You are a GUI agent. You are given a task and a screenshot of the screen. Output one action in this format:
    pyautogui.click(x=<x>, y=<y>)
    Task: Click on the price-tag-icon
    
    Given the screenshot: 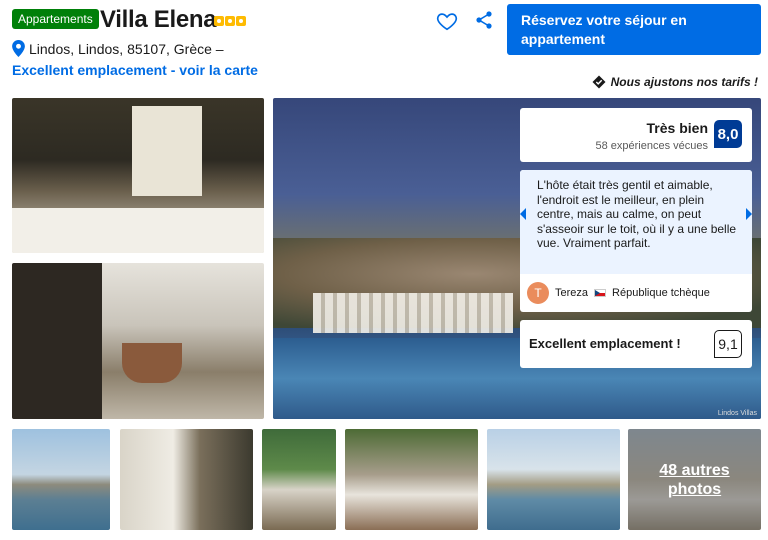 What is the action you would take?
    pyautogui.click(x=599, y=82)
    